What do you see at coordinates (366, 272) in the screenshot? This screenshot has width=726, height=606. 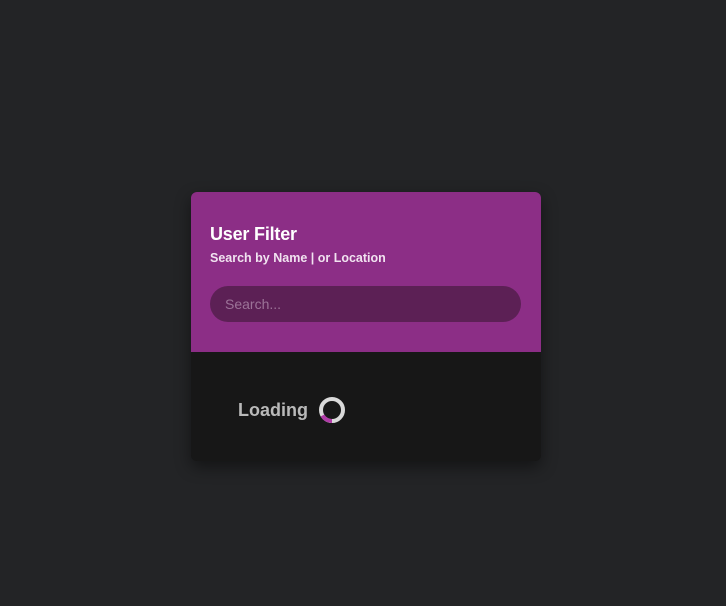 I see `card-header: User Filter Search by Name | or Location` at bounding box center [366, 272].